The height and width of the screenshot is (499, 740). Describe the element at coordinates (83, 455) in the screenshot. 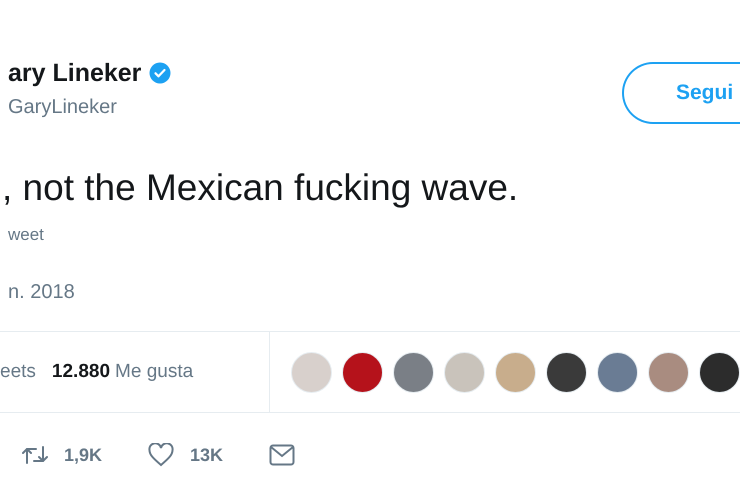

I see `action-count: 1,9K` at that location.